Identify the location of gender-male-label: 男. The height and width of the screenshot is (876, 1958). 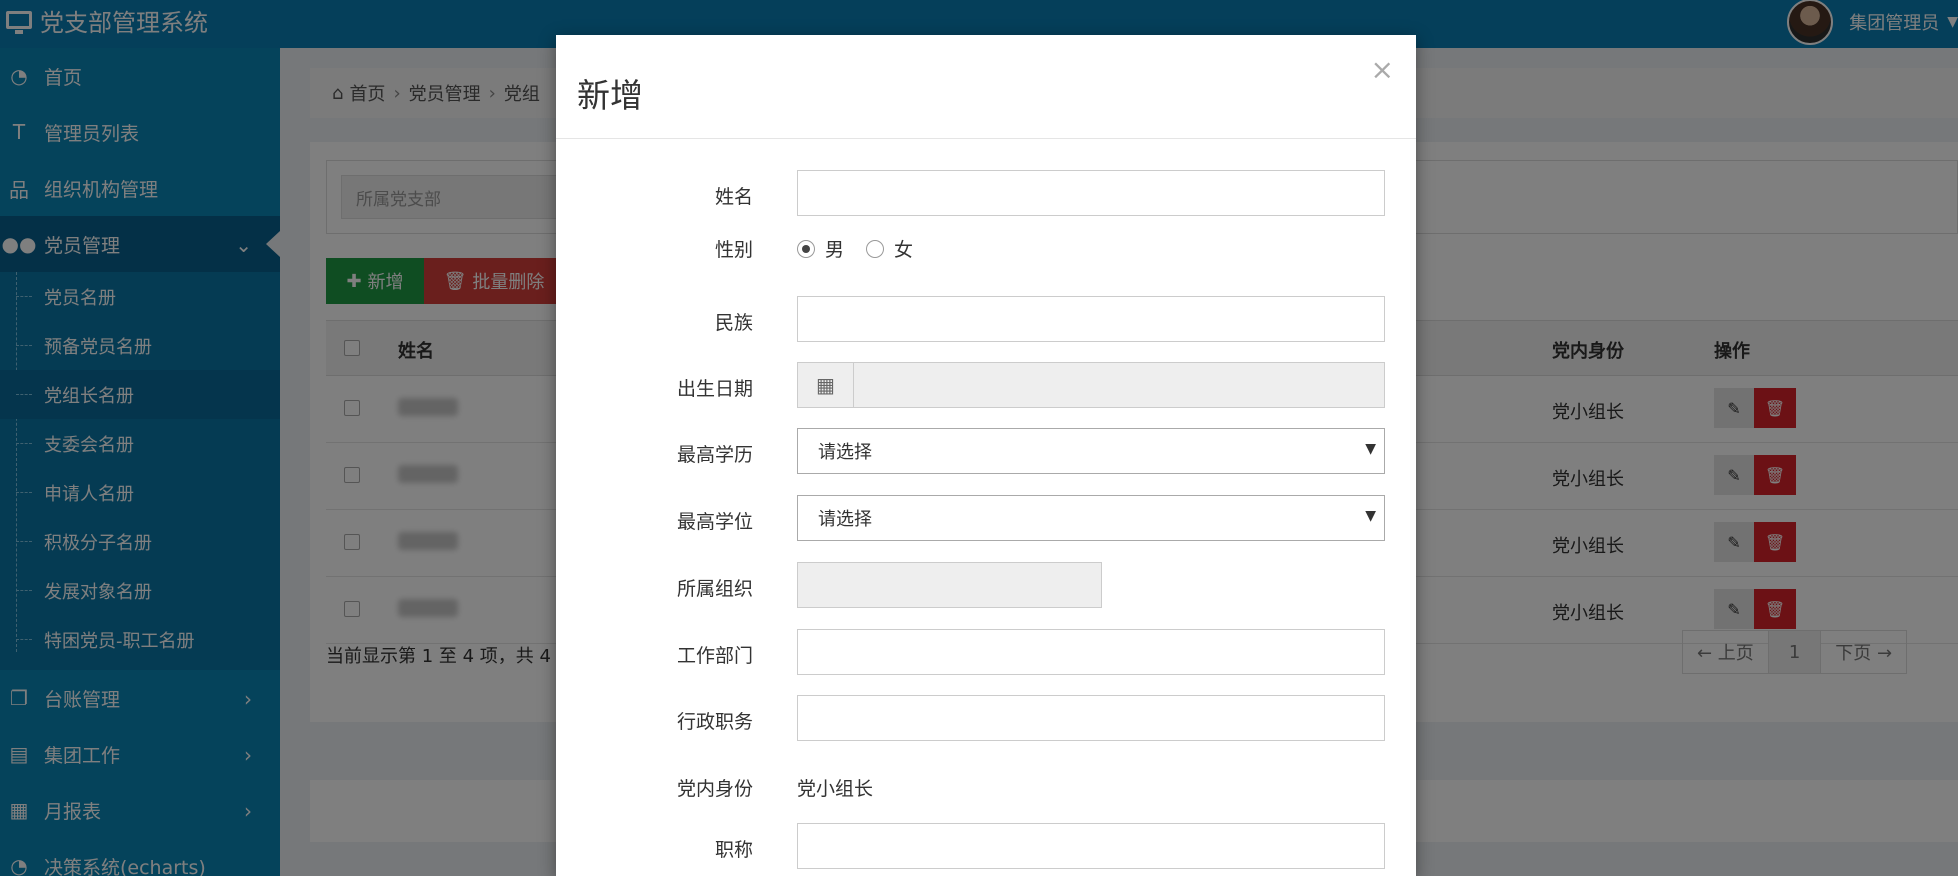
(834, 248).